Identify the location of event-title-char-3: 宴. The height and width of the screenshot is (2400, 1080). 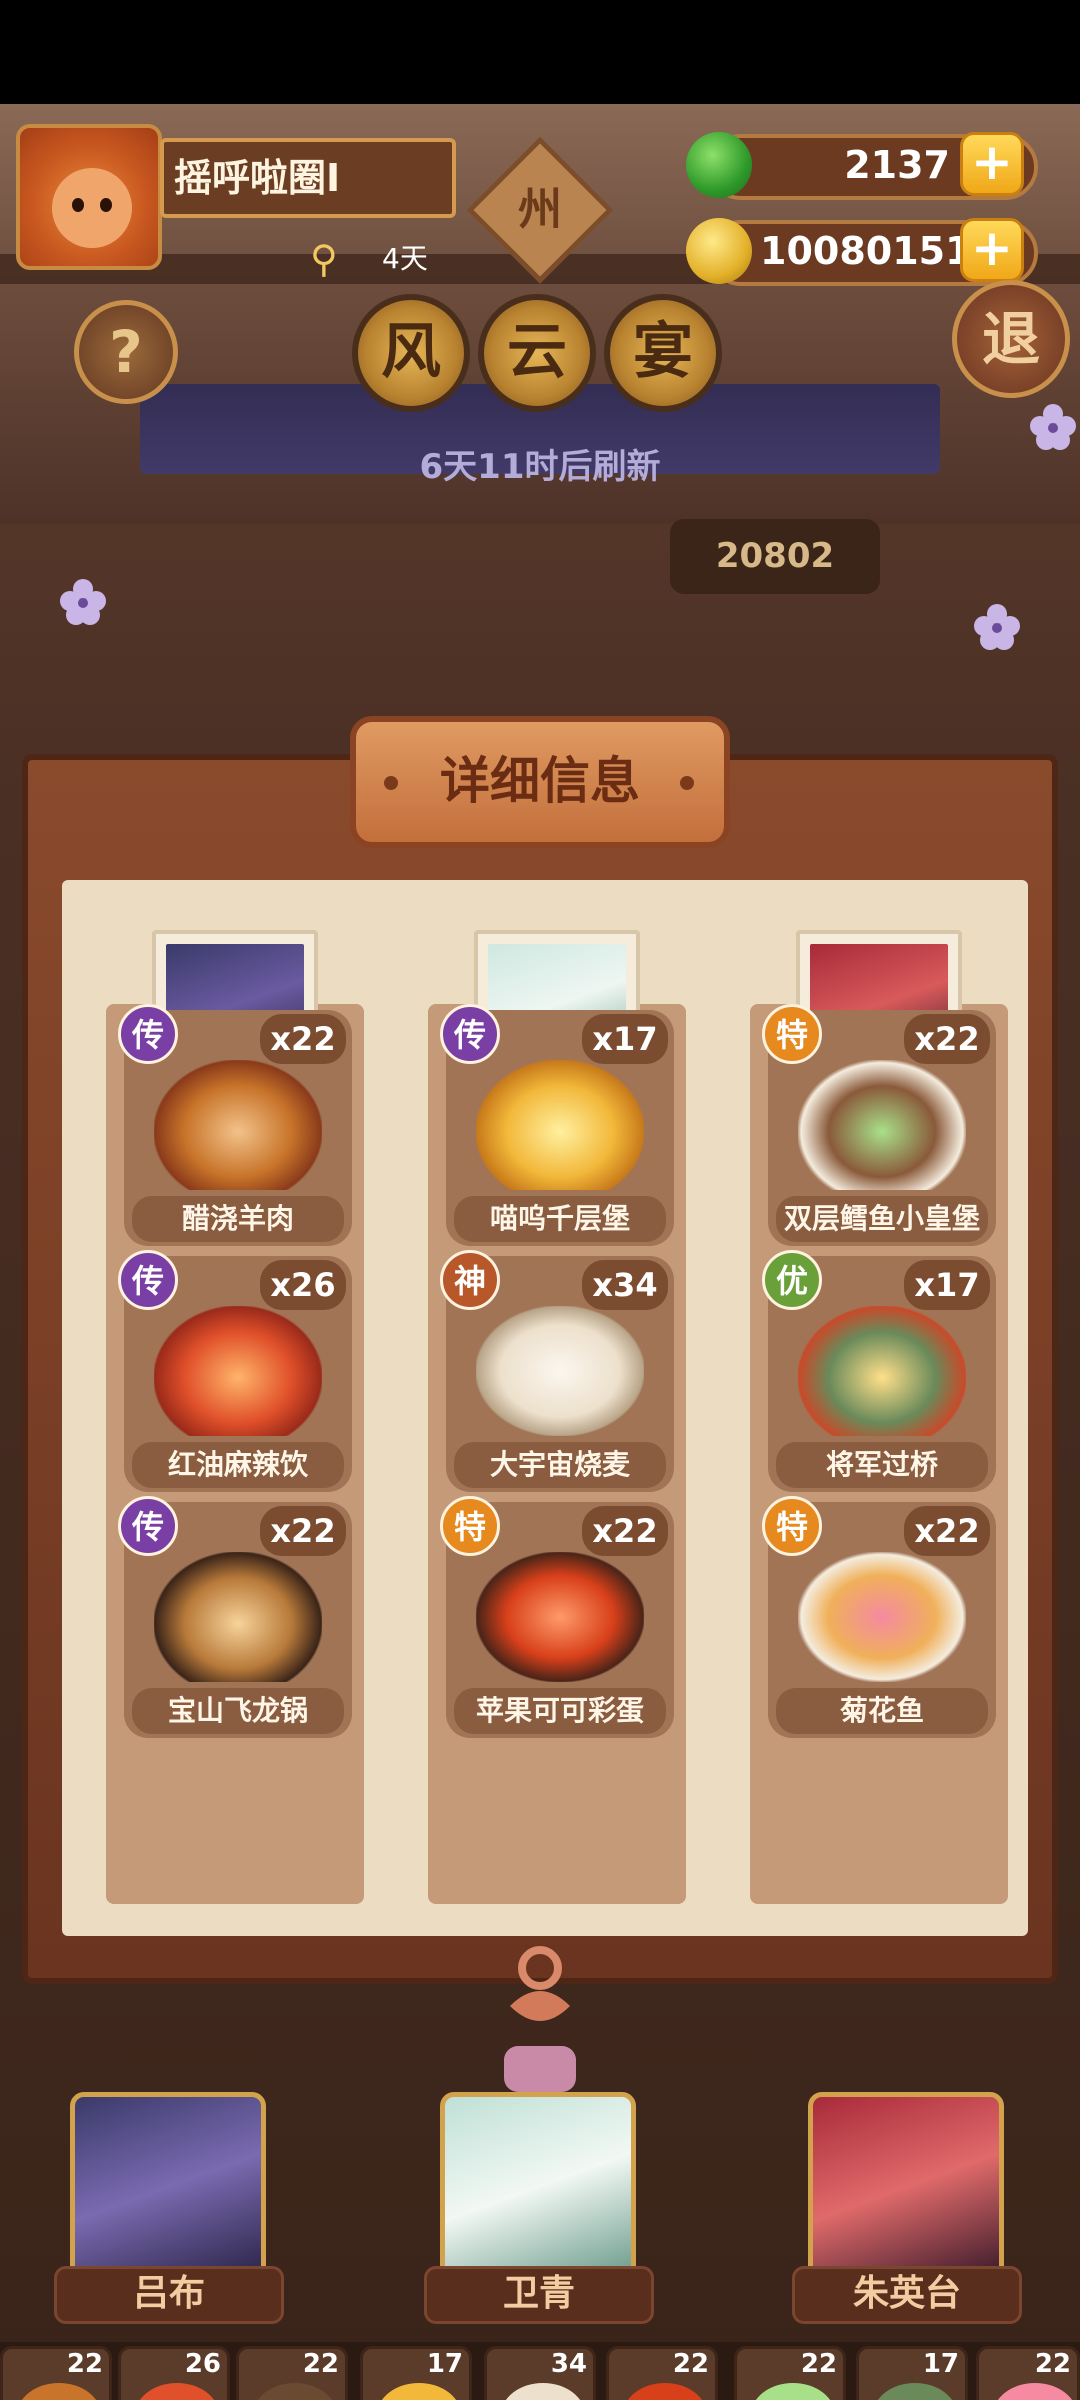
(663, 353).